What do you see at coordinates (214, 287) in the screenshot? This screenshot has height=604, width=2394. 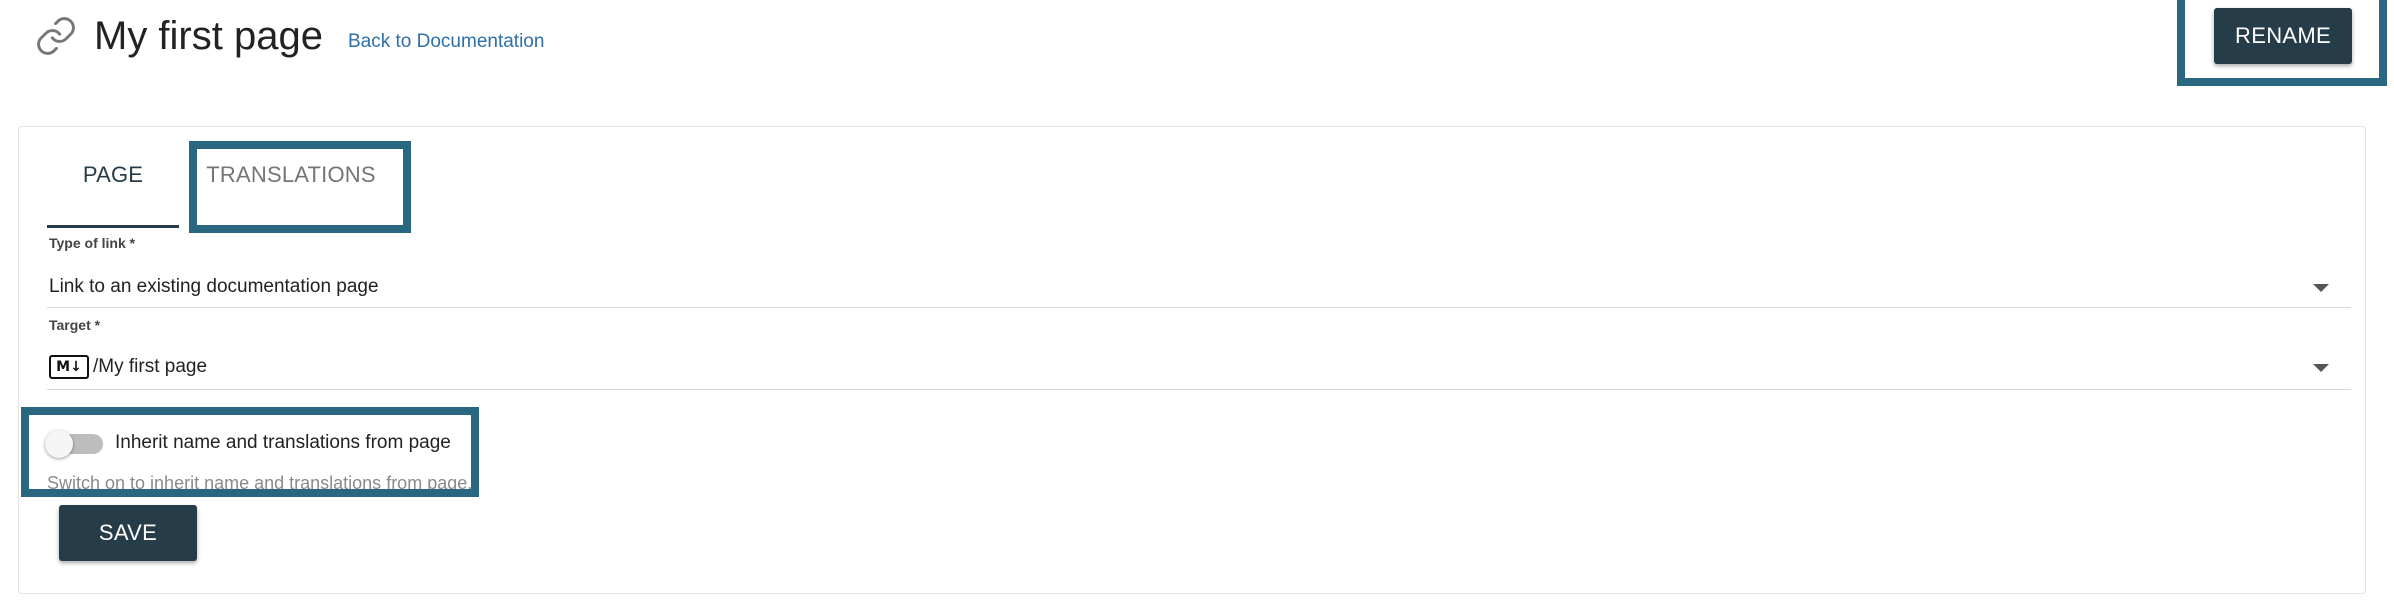 I see `type-of-link-select: Link to an existing documentation page` at bounding box center [214, 287].